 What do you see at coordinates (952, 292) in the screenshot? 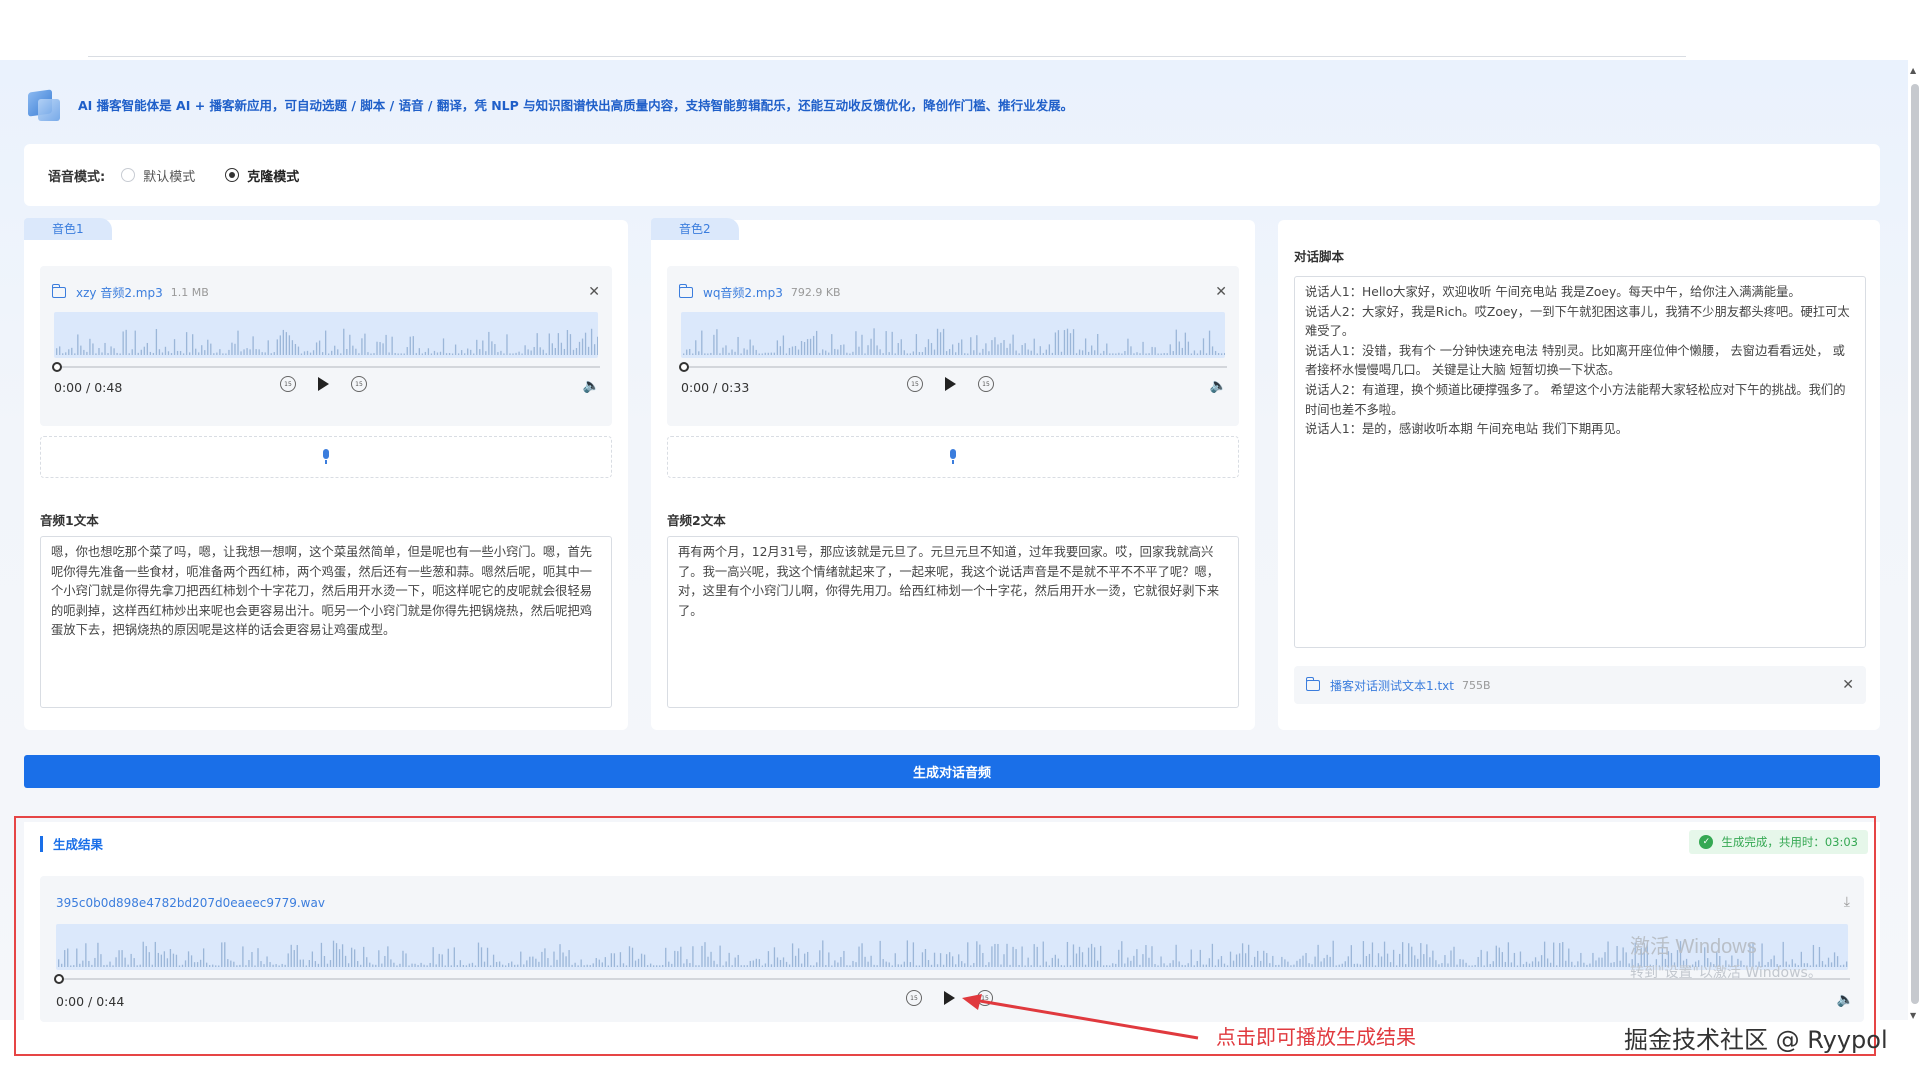
I see `voice2-file-row: wq音频2.mp3 792.9 KB ✕` at bounding box center [952, 292].